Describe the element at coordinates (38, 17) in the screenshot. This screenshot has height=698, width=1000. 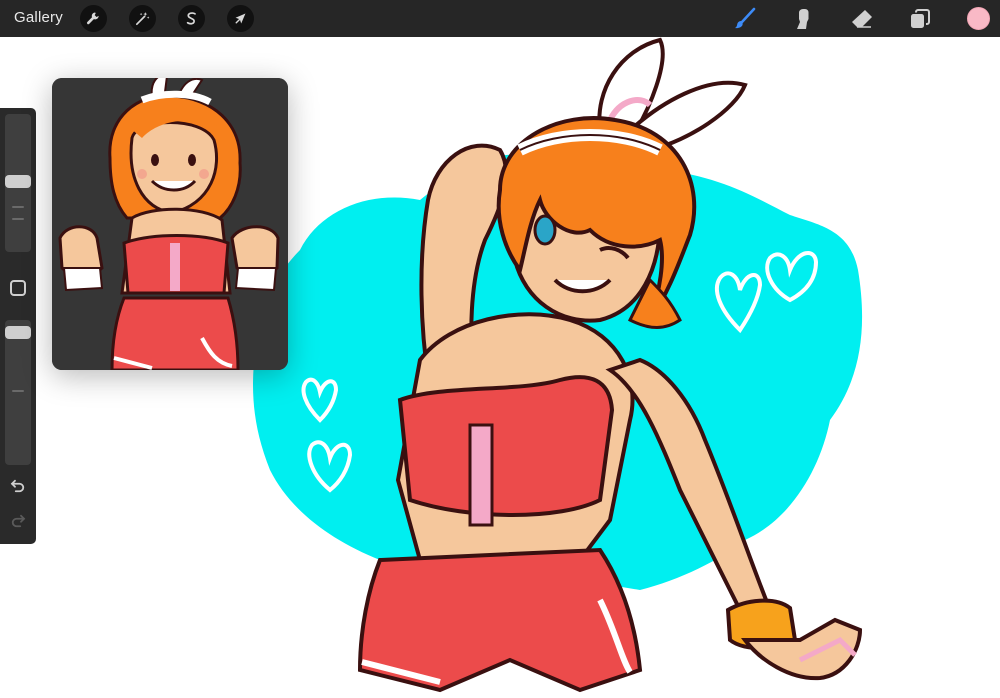
I see `gallery-button: Gallery` at that location.